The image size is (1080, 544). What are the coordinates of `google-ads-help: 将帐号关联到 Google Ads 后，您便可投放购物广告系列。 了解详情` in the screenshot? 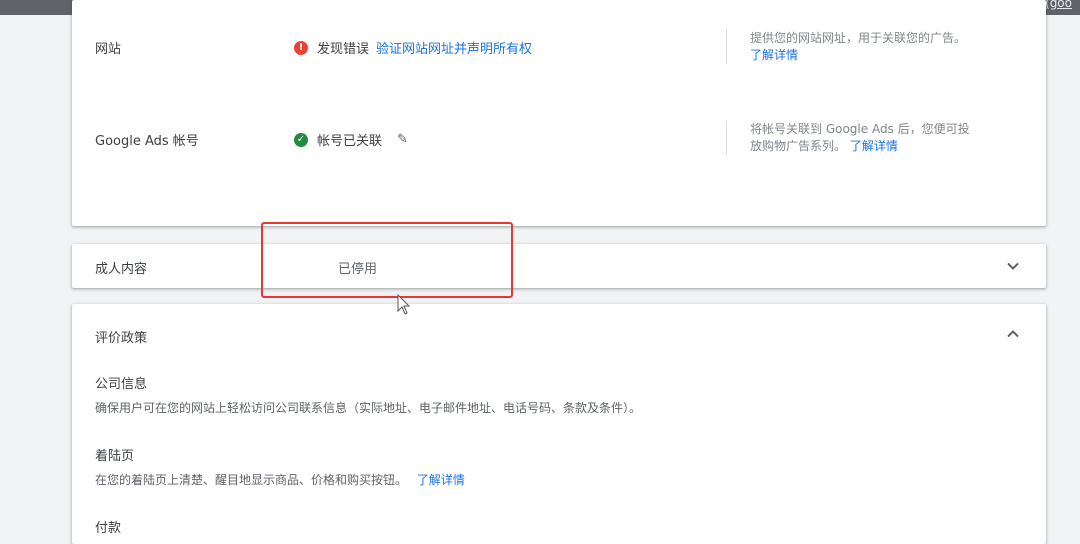 It's located at (853, 138).